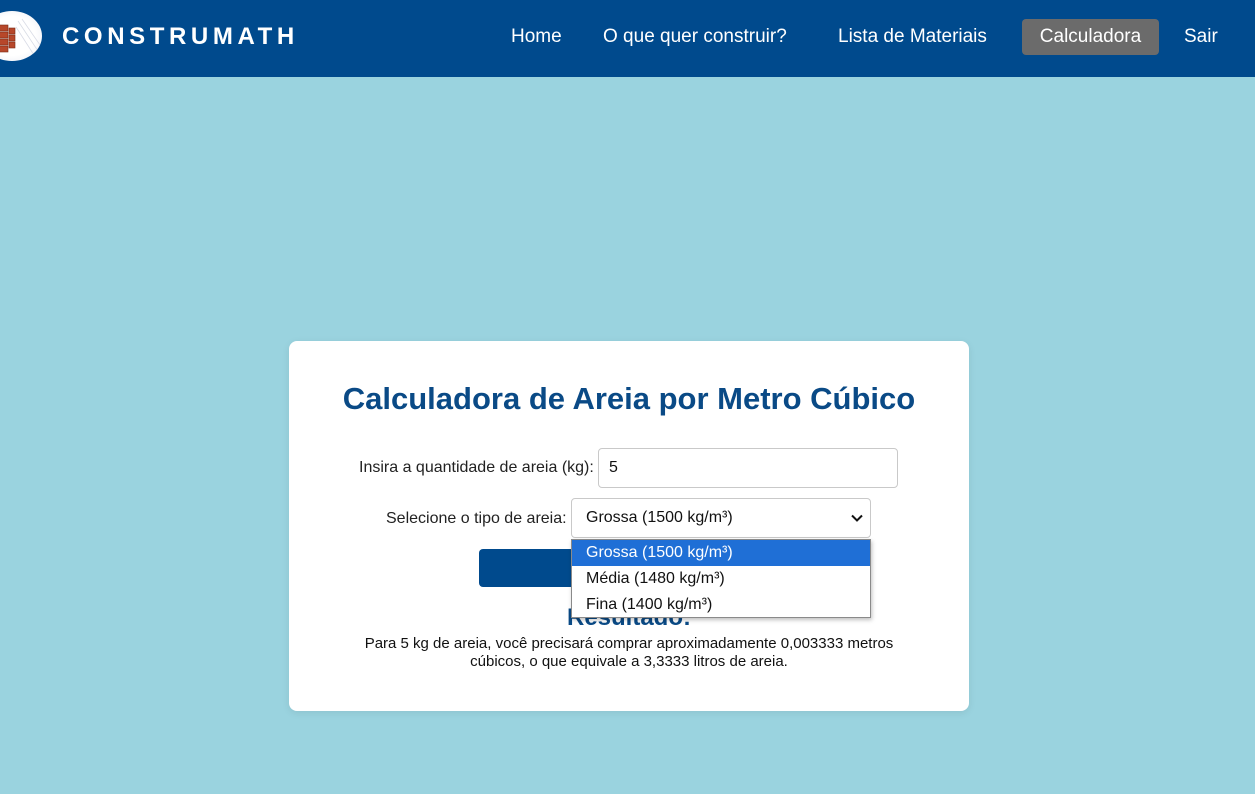 Image resolution: width=1255 pixels, height=794 pixels. I want to click on sand-type-selected-value: Grossa (1500 kg/m³), so click(659, 517).